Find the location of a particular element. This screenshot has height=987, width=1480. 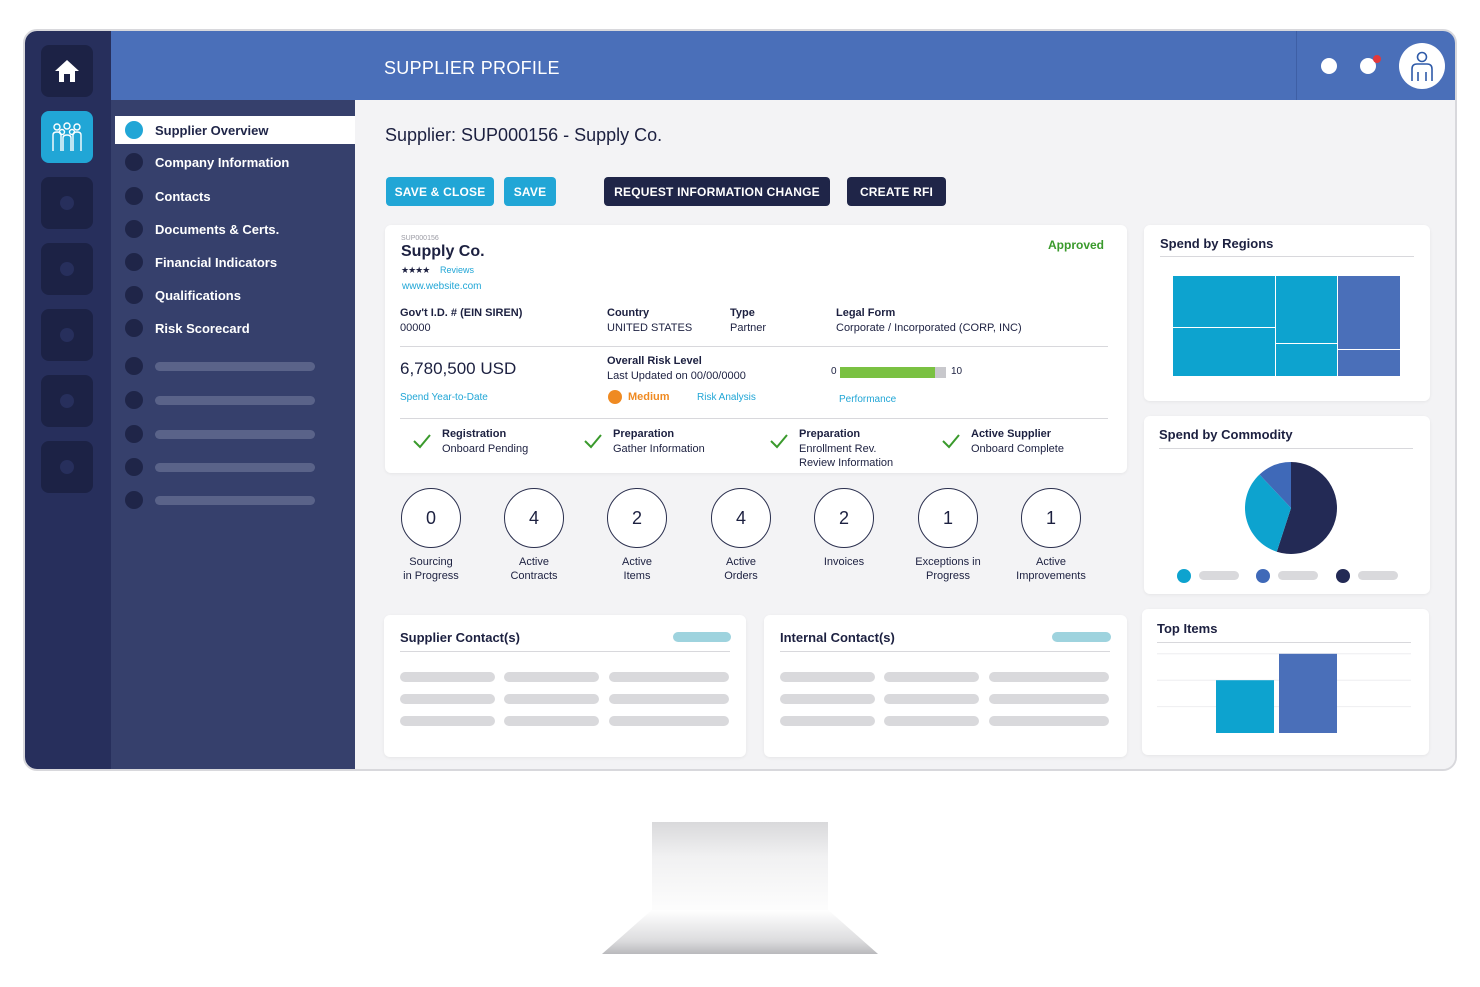

people-group-icon is located at coordinates (67, 136).